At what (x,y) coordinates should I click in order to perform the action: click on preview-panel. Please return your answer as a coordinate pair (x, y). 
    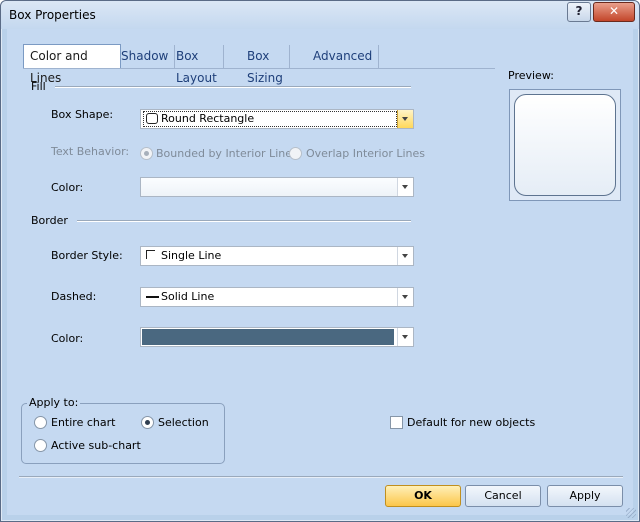
    Looking at the image, I should click on (565, 145).